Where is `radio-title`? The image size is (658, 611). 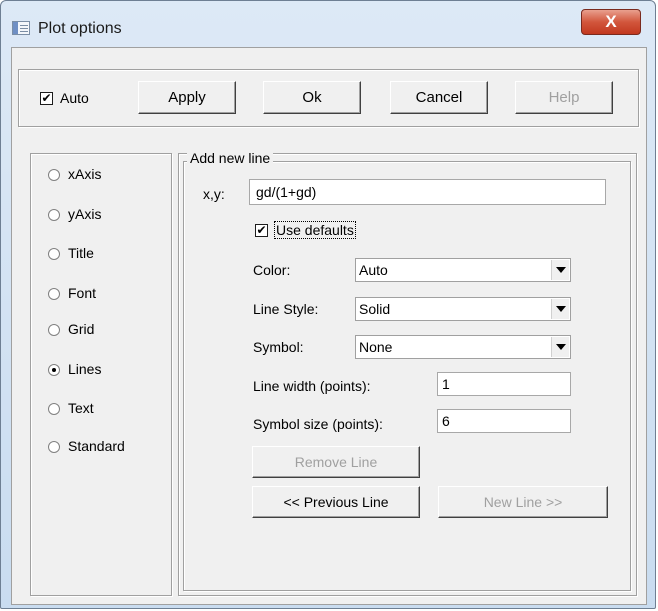
radio-title is located at coordinates (54, 254).